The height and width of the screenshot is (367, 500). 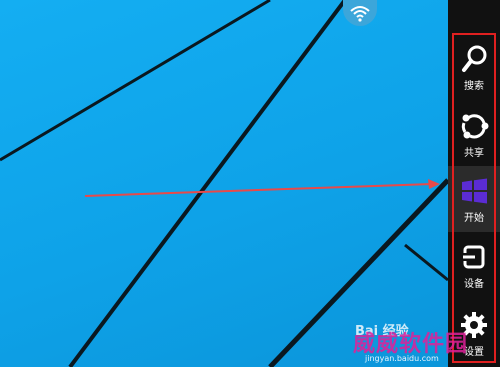 What do you see at coordinates (474, 59) in the screenshot?
I see `search-icon` at bounding box center [474, 59].